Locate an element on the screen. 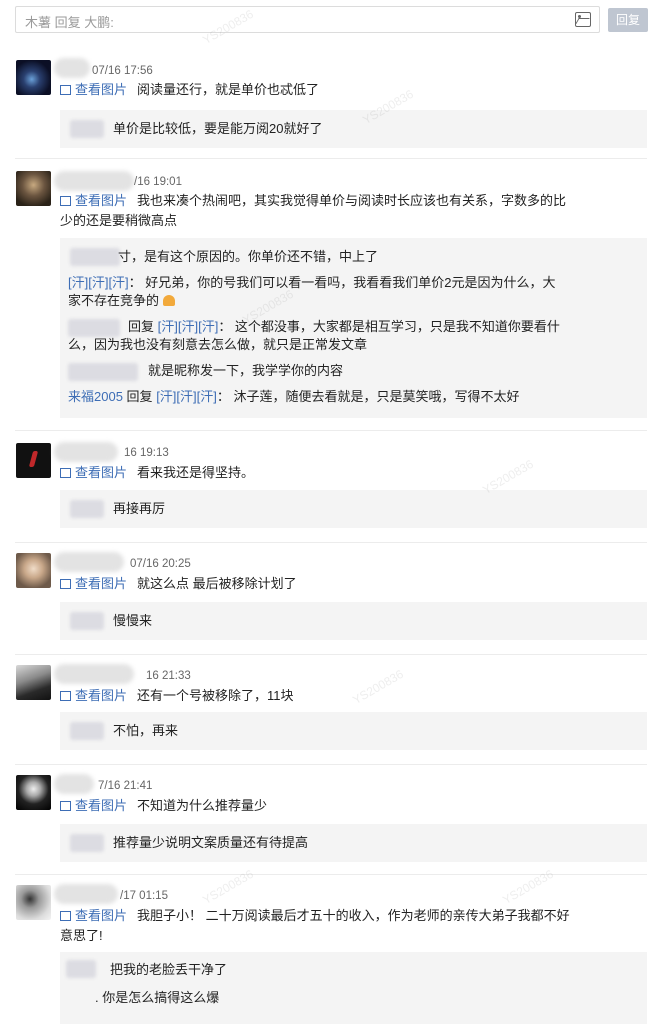 This screenshot has height=1024, width=661. comment-time: /16 19:01 is located at coordinates (158, 182).